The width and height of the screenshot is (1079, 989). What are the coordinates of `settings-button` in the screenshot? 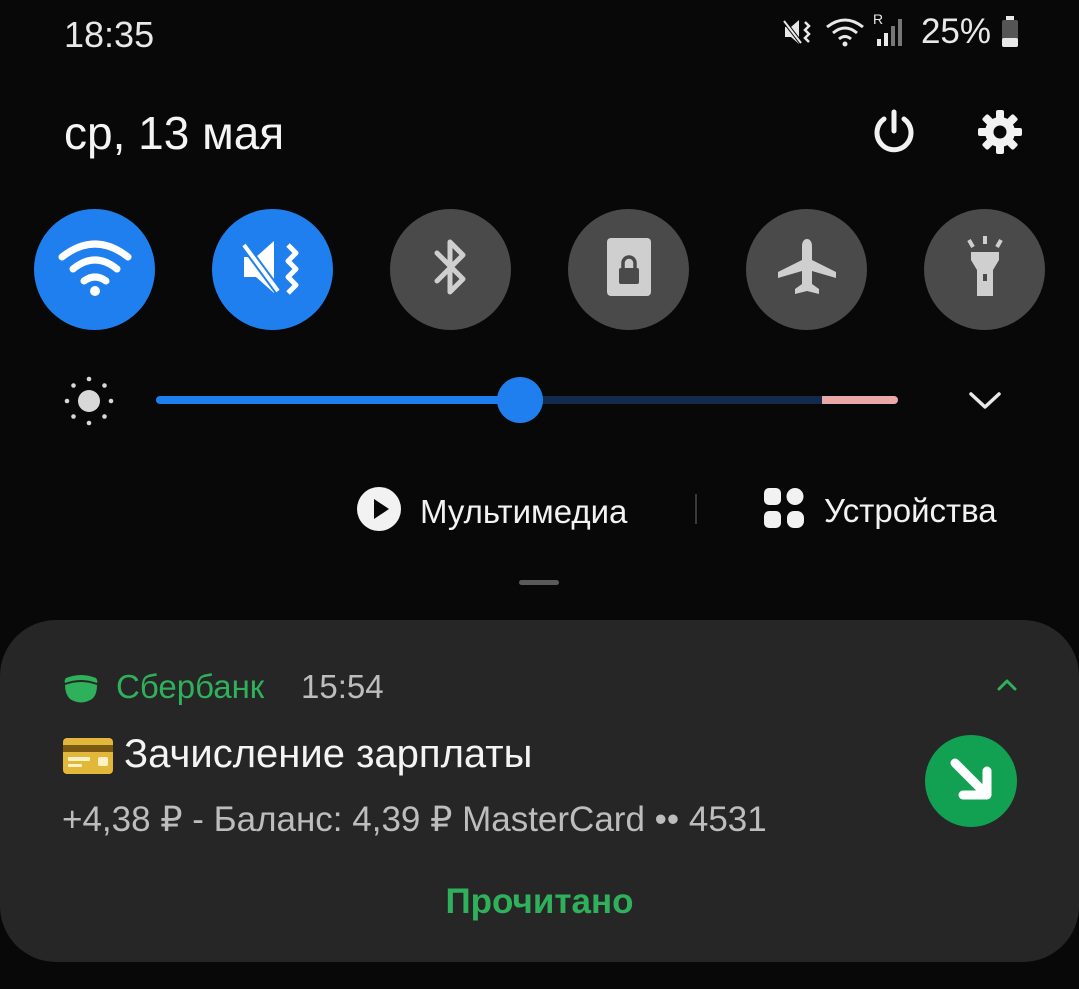 It's located at (1000, 134).